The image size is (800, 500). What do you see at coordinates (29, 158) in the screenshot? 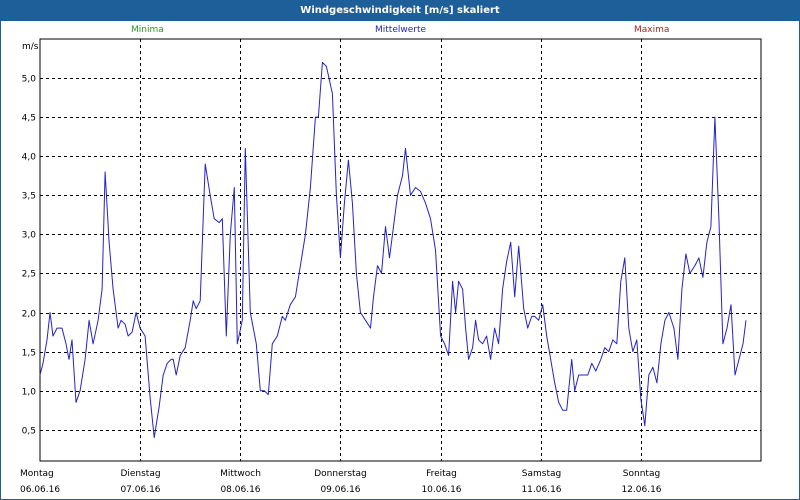
I see `y-tick-label: 4,0` at bounding box center [29, 158].